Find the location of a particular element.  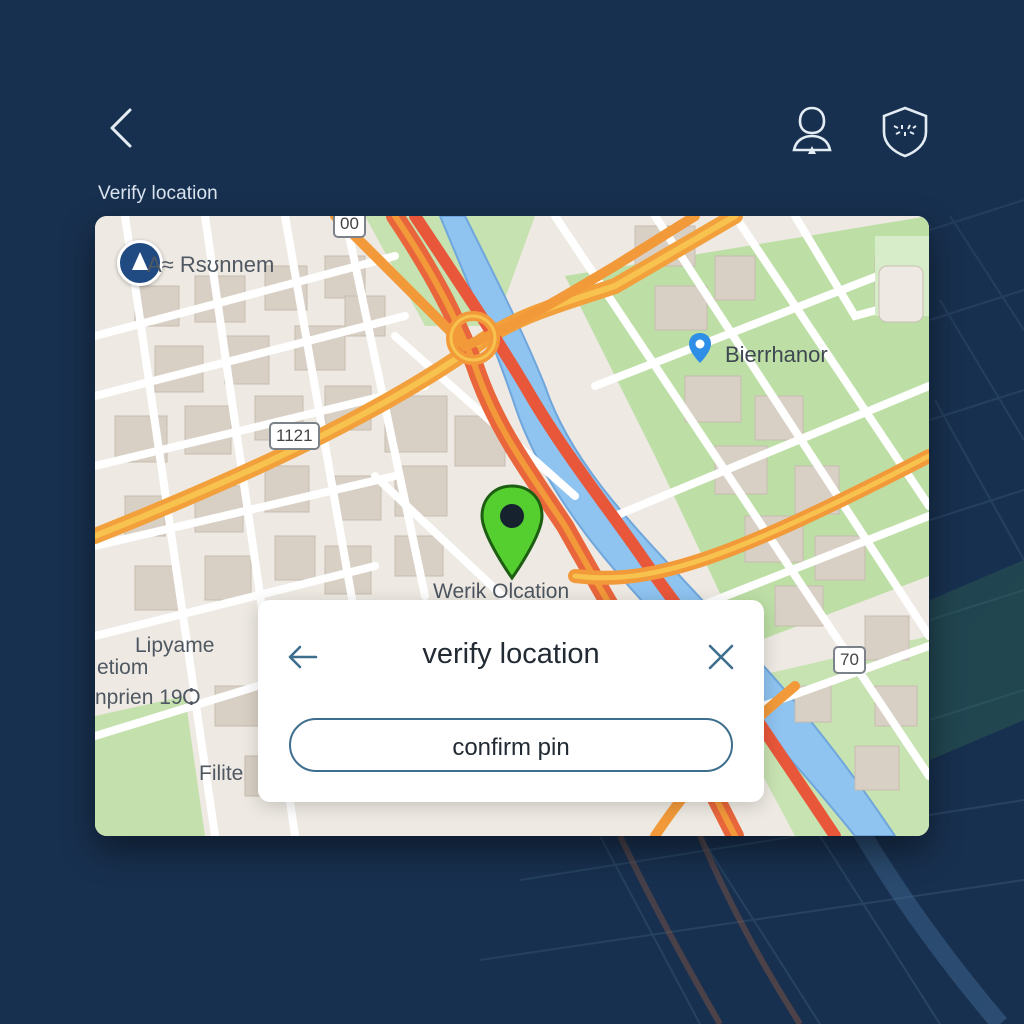

chevron-left-icon is located at coordinates (121, 128).